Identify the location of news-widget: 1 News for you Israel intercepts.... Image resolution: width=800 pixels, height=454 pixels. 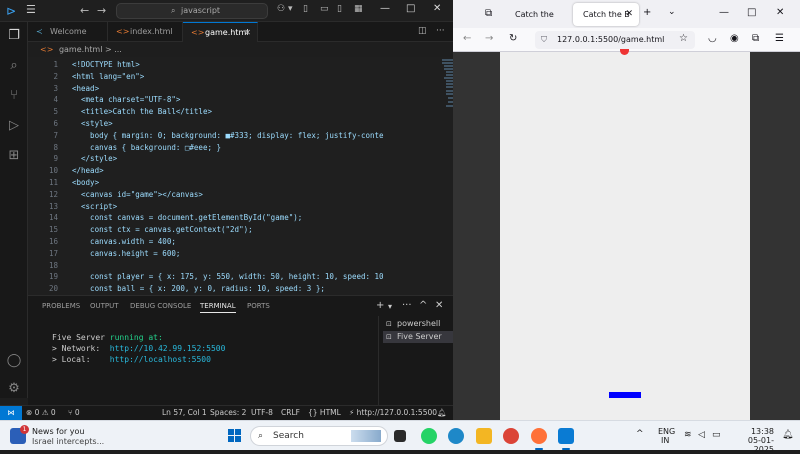
(65, 436).